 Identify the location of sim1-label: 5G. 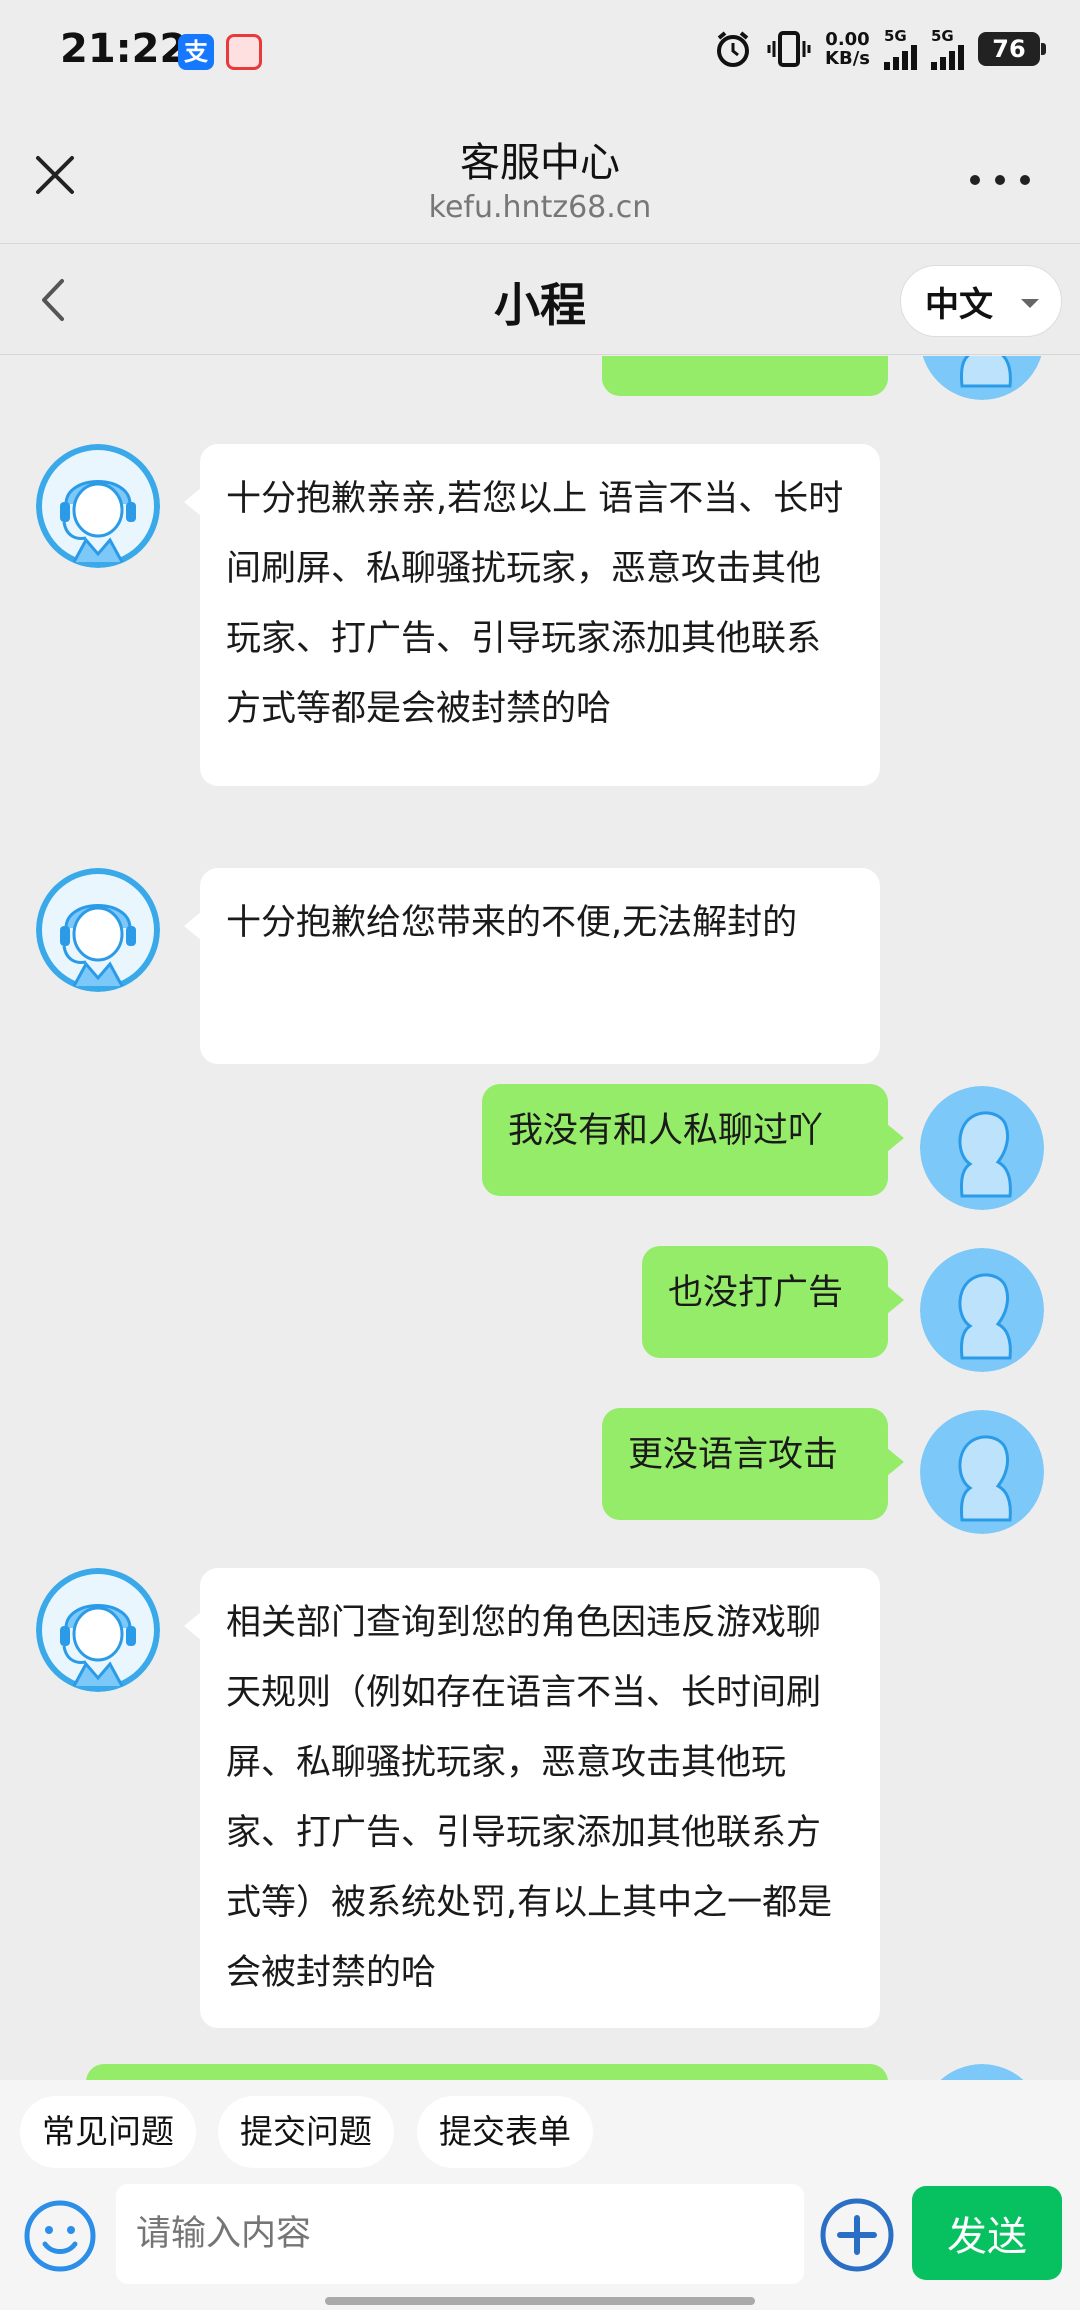
(895, 36).